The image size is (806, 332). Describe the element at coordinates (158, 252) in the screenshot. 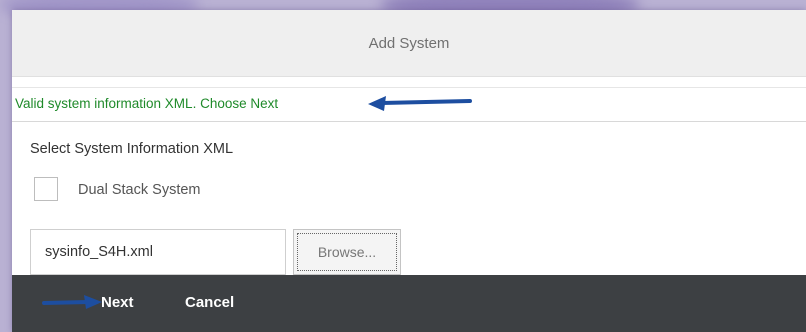

I see `file-name-input` at that location.